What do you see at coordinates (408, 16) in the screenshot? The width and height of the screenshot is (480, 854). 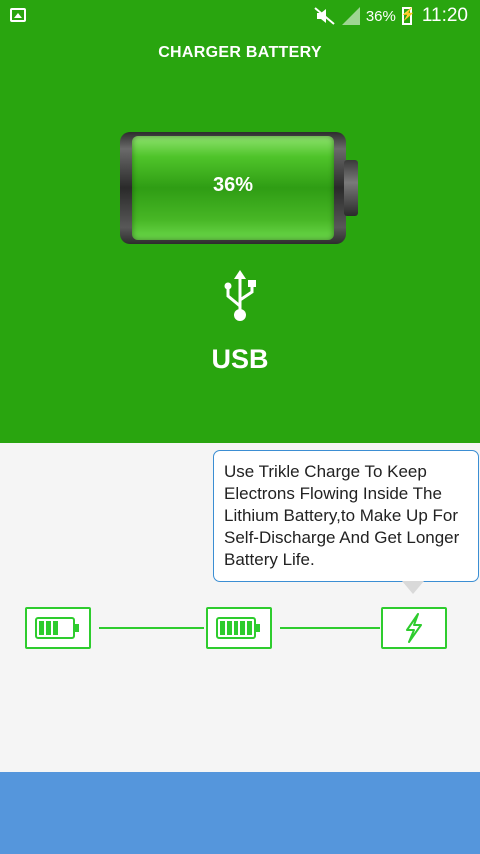 I see `battery-charging-icon` at bounding box center [408, 16].